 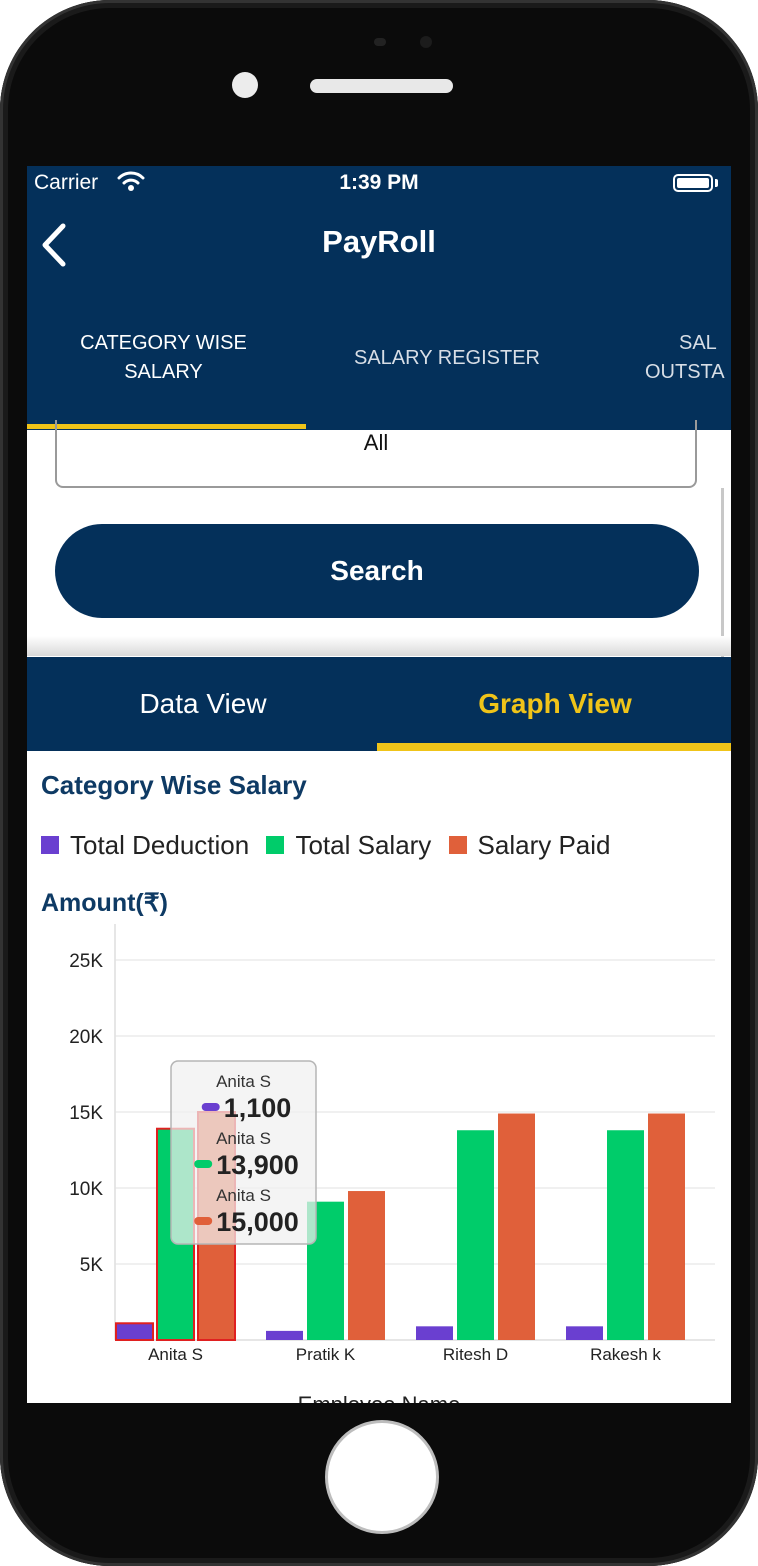 What do you see at coordinates (447, 358) in the screenshot?
I see `tab-salary-register: SALARY REGISTER` at bounding box center [447, 358].